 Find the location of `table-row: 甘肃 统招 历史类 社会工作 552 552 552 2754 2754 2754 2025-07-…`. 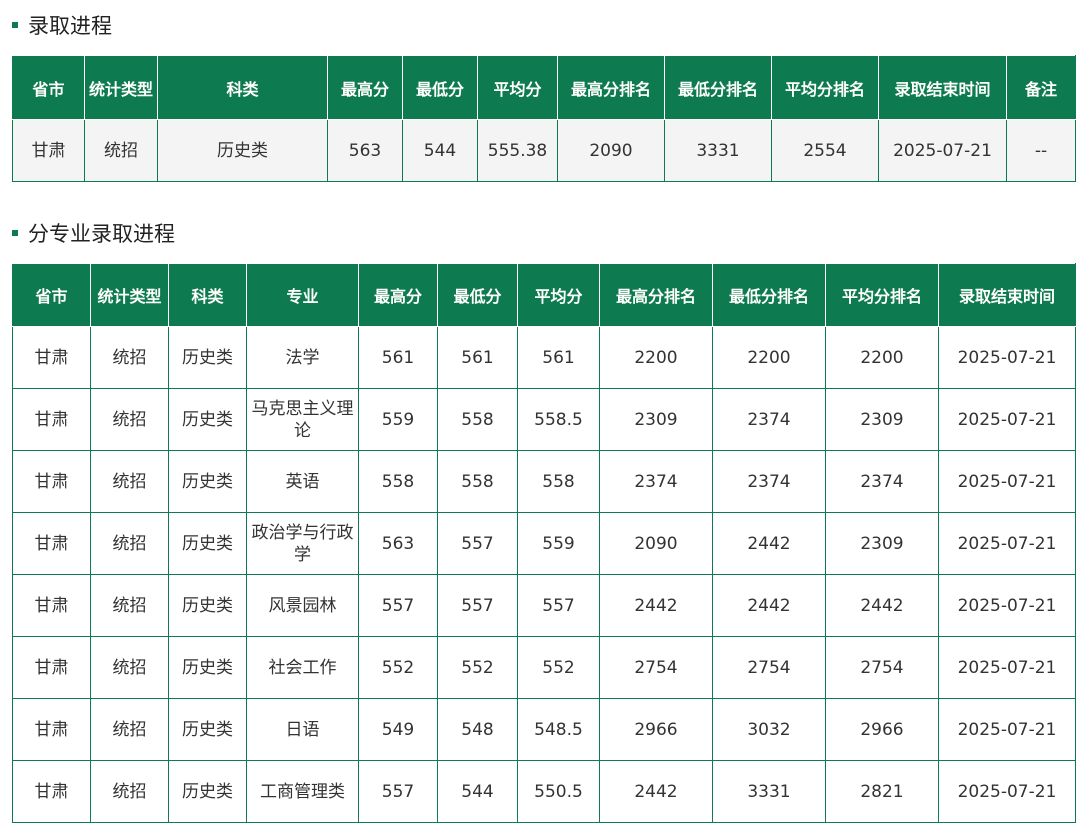

table-row: 甘肃 统招 历史类 社会工作 552 552 552 2754 2754 2754 2025-07-… is located at coordinates (544, 667).